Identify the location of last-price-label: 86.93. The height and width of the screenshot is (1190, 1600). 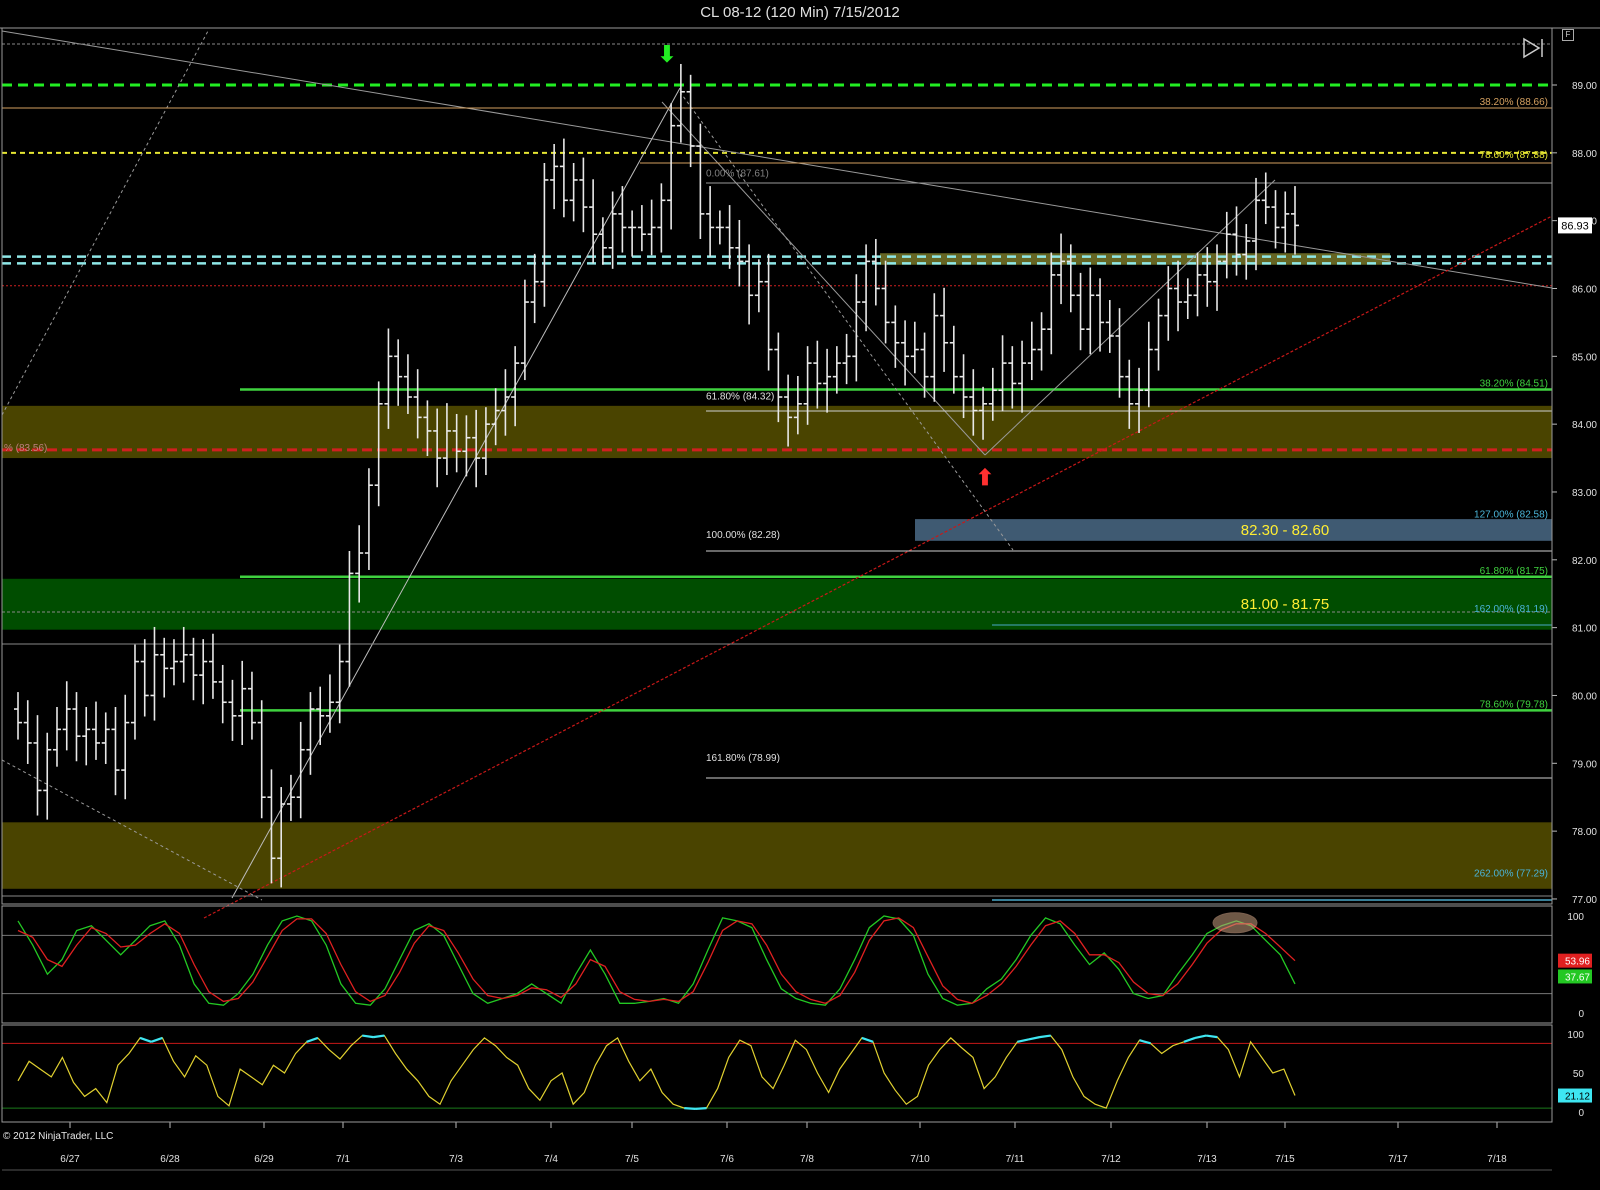
(1575, 226).